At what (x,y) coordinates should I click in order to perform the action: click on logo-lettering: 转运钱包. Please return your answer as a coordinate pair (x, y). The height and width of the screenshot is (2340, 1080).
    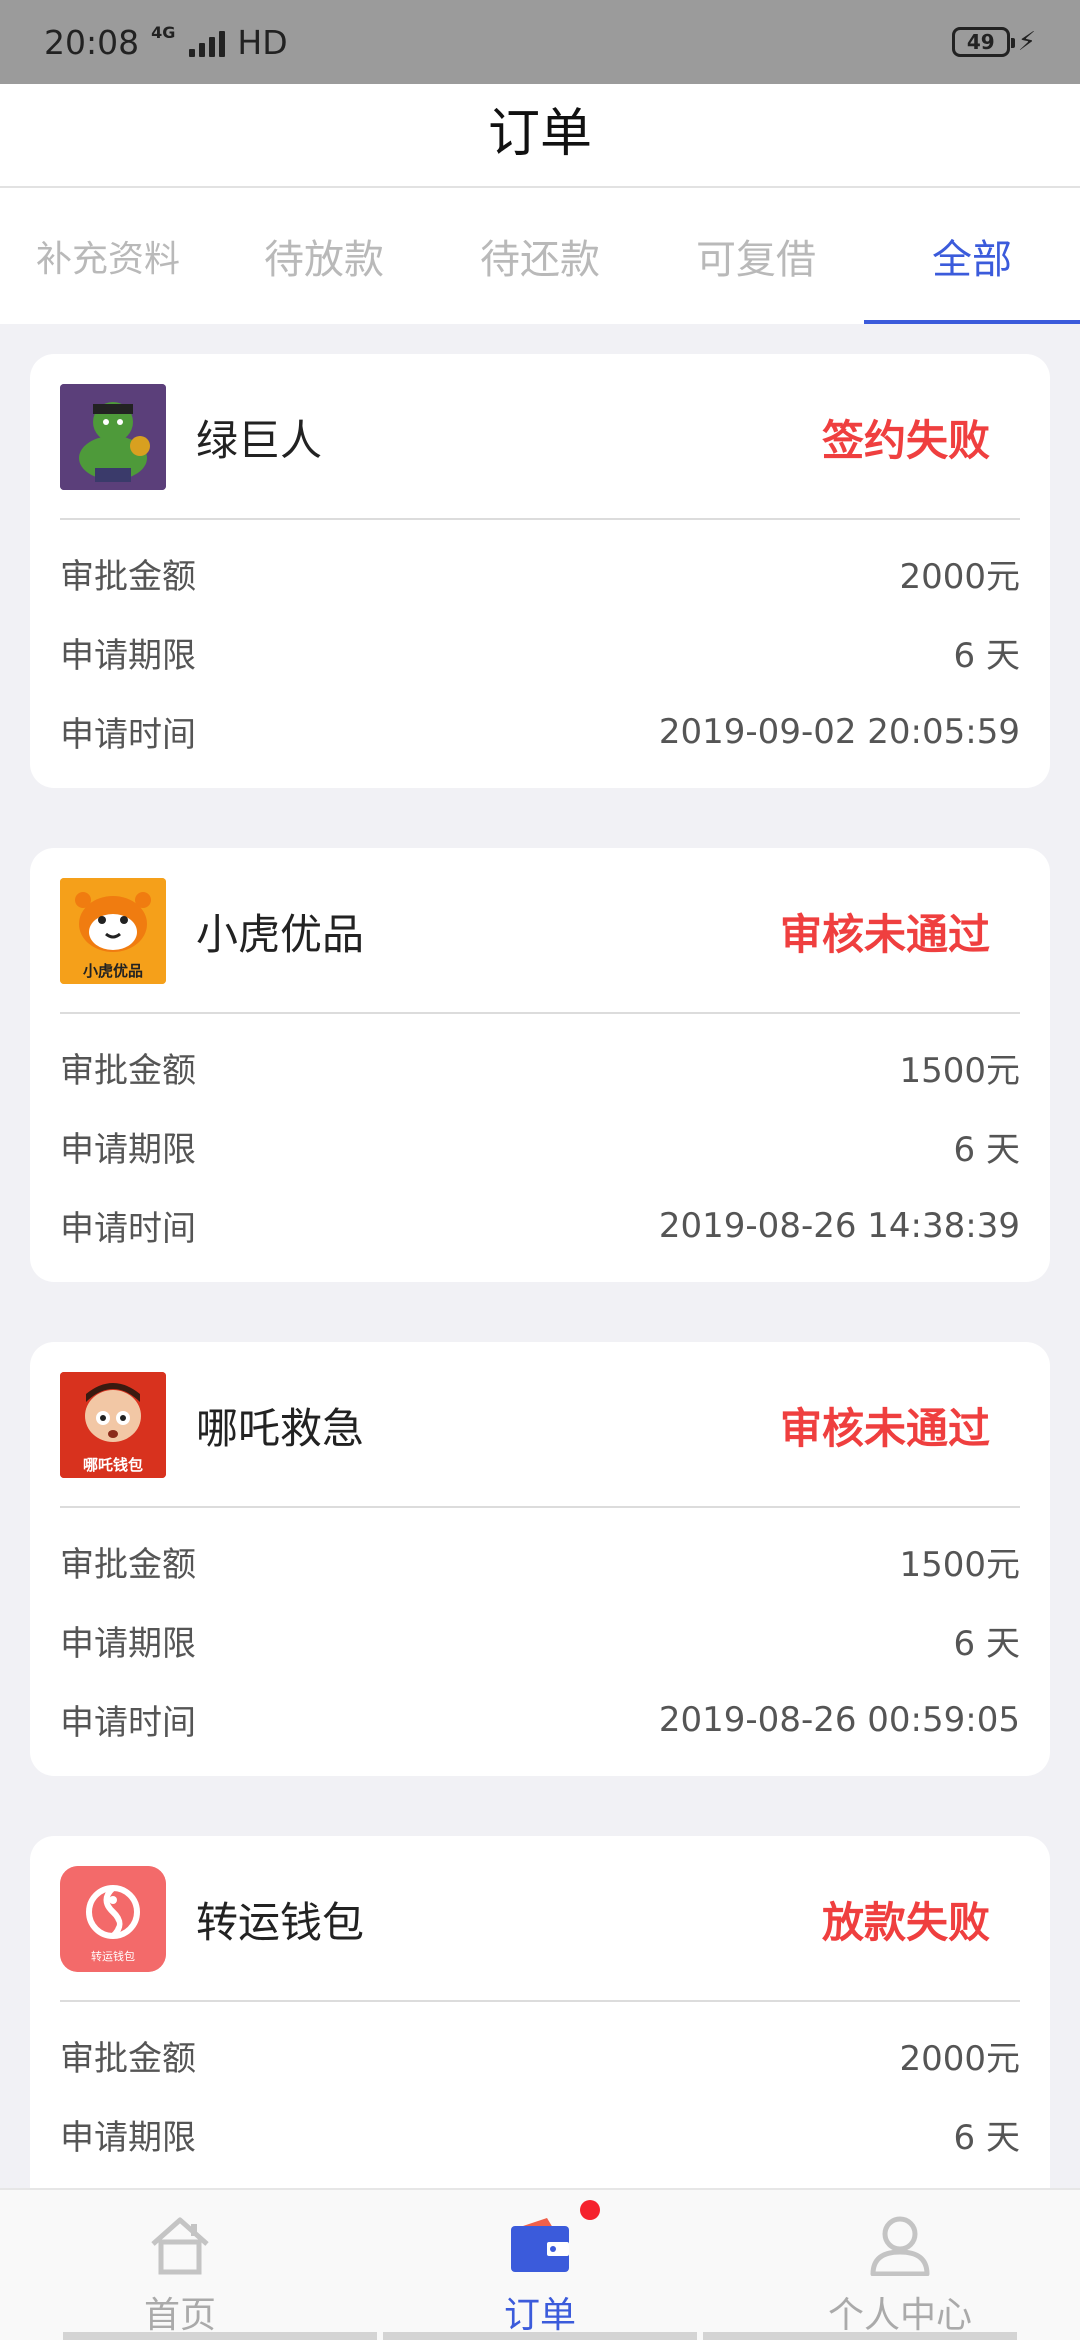
    Looking at the image, I should click on (113, 1956).